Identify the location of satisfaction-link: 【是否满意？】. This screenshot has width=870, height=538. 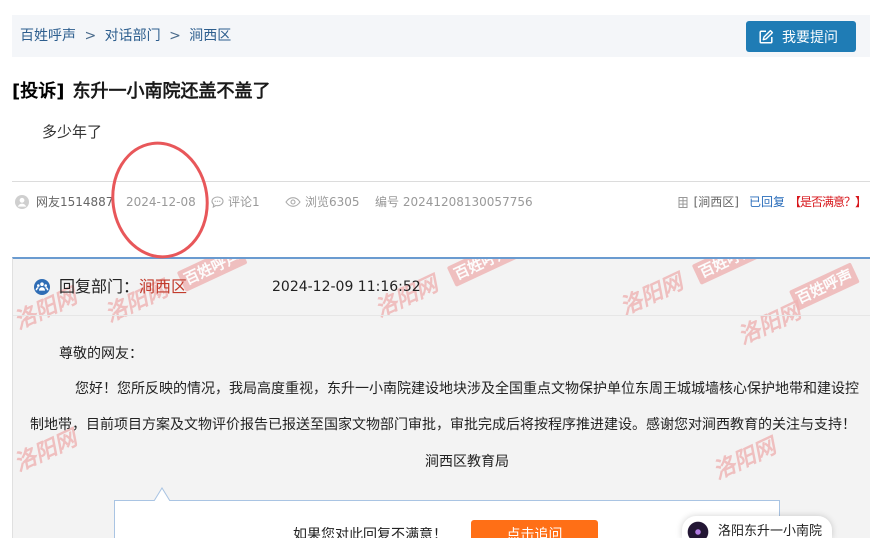
(828, 202).